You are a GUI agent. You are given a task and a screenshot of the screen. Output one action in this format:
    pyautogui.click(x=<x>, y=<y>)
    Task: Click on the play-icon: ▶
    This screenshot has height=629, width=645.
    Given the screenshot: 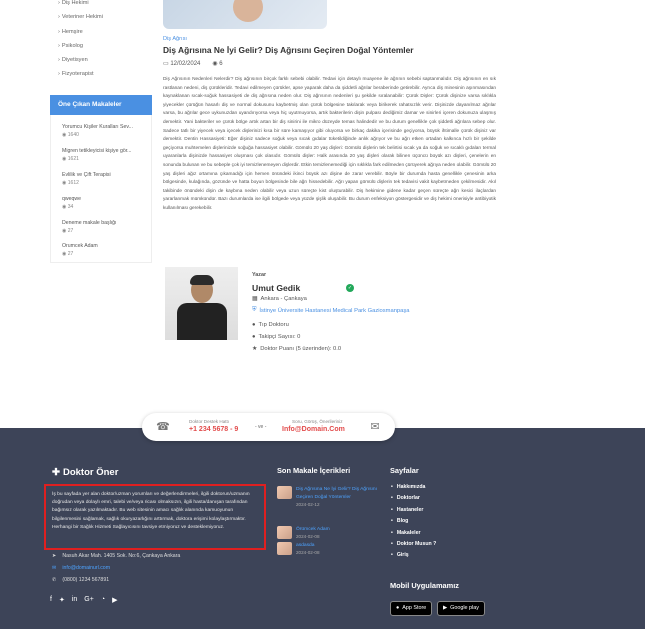 What is the action you would take?
    pyautogui.click(x=445, y=608)
    